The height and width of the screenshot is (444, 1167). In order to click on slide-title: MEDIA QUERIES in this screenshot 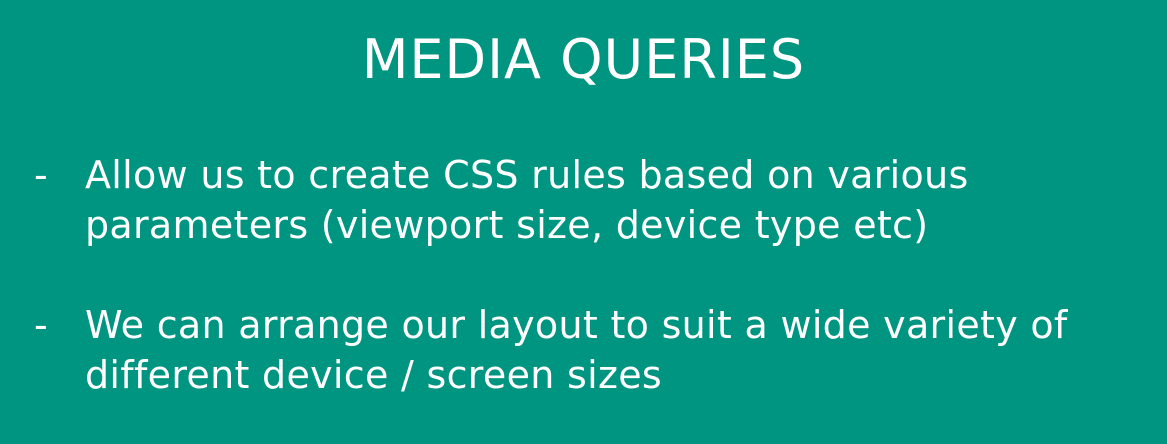, I will do `click(583, 59)`.